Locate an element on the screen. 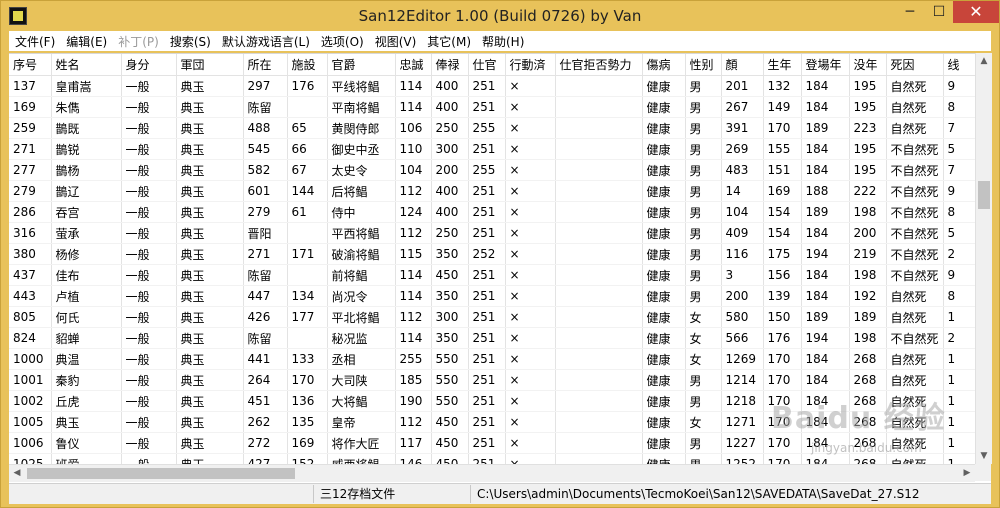 The height and width of the screenshot is (508, 1000). table-cell: 67 is located at coordinates (307, 170).